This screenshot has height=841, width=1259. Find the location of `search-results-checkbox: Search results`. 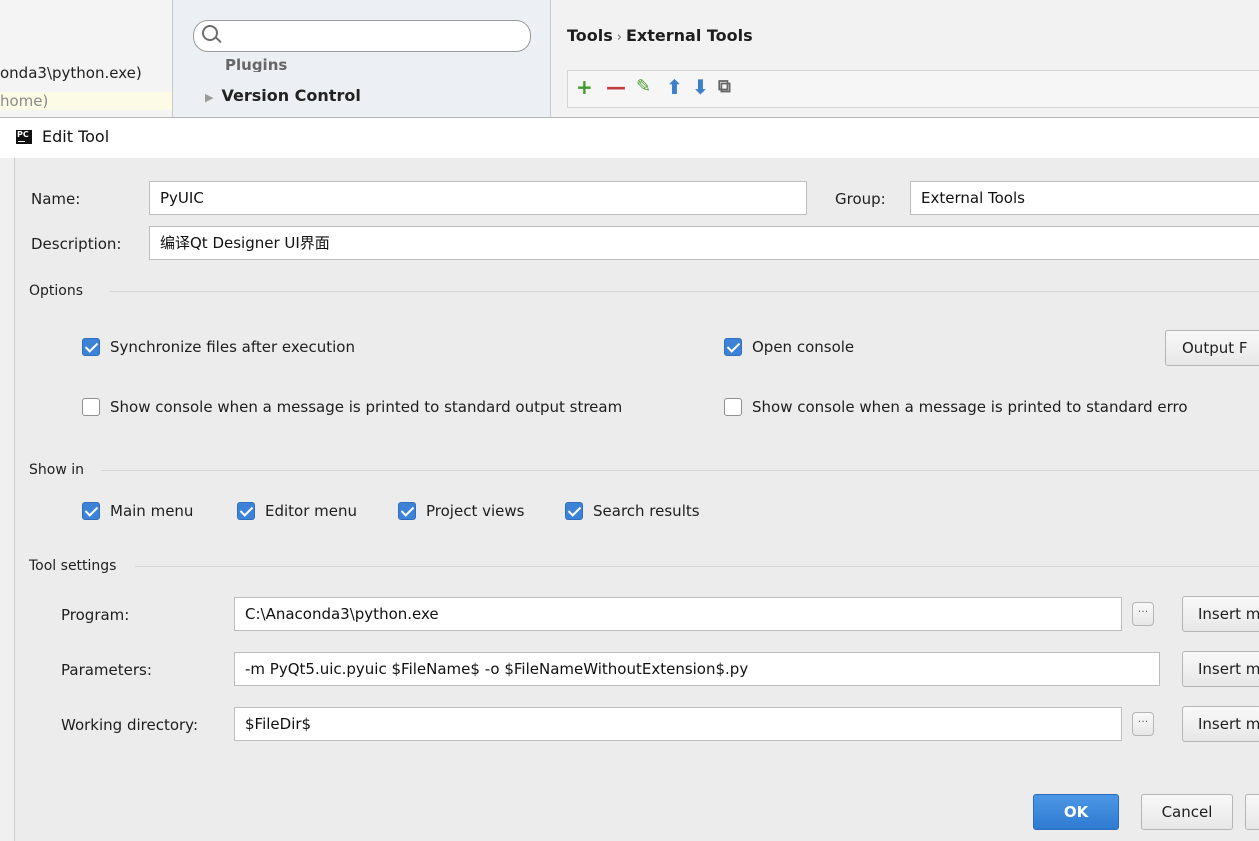

search-results-checkbox: Search results is located at coordinates (632, 511).